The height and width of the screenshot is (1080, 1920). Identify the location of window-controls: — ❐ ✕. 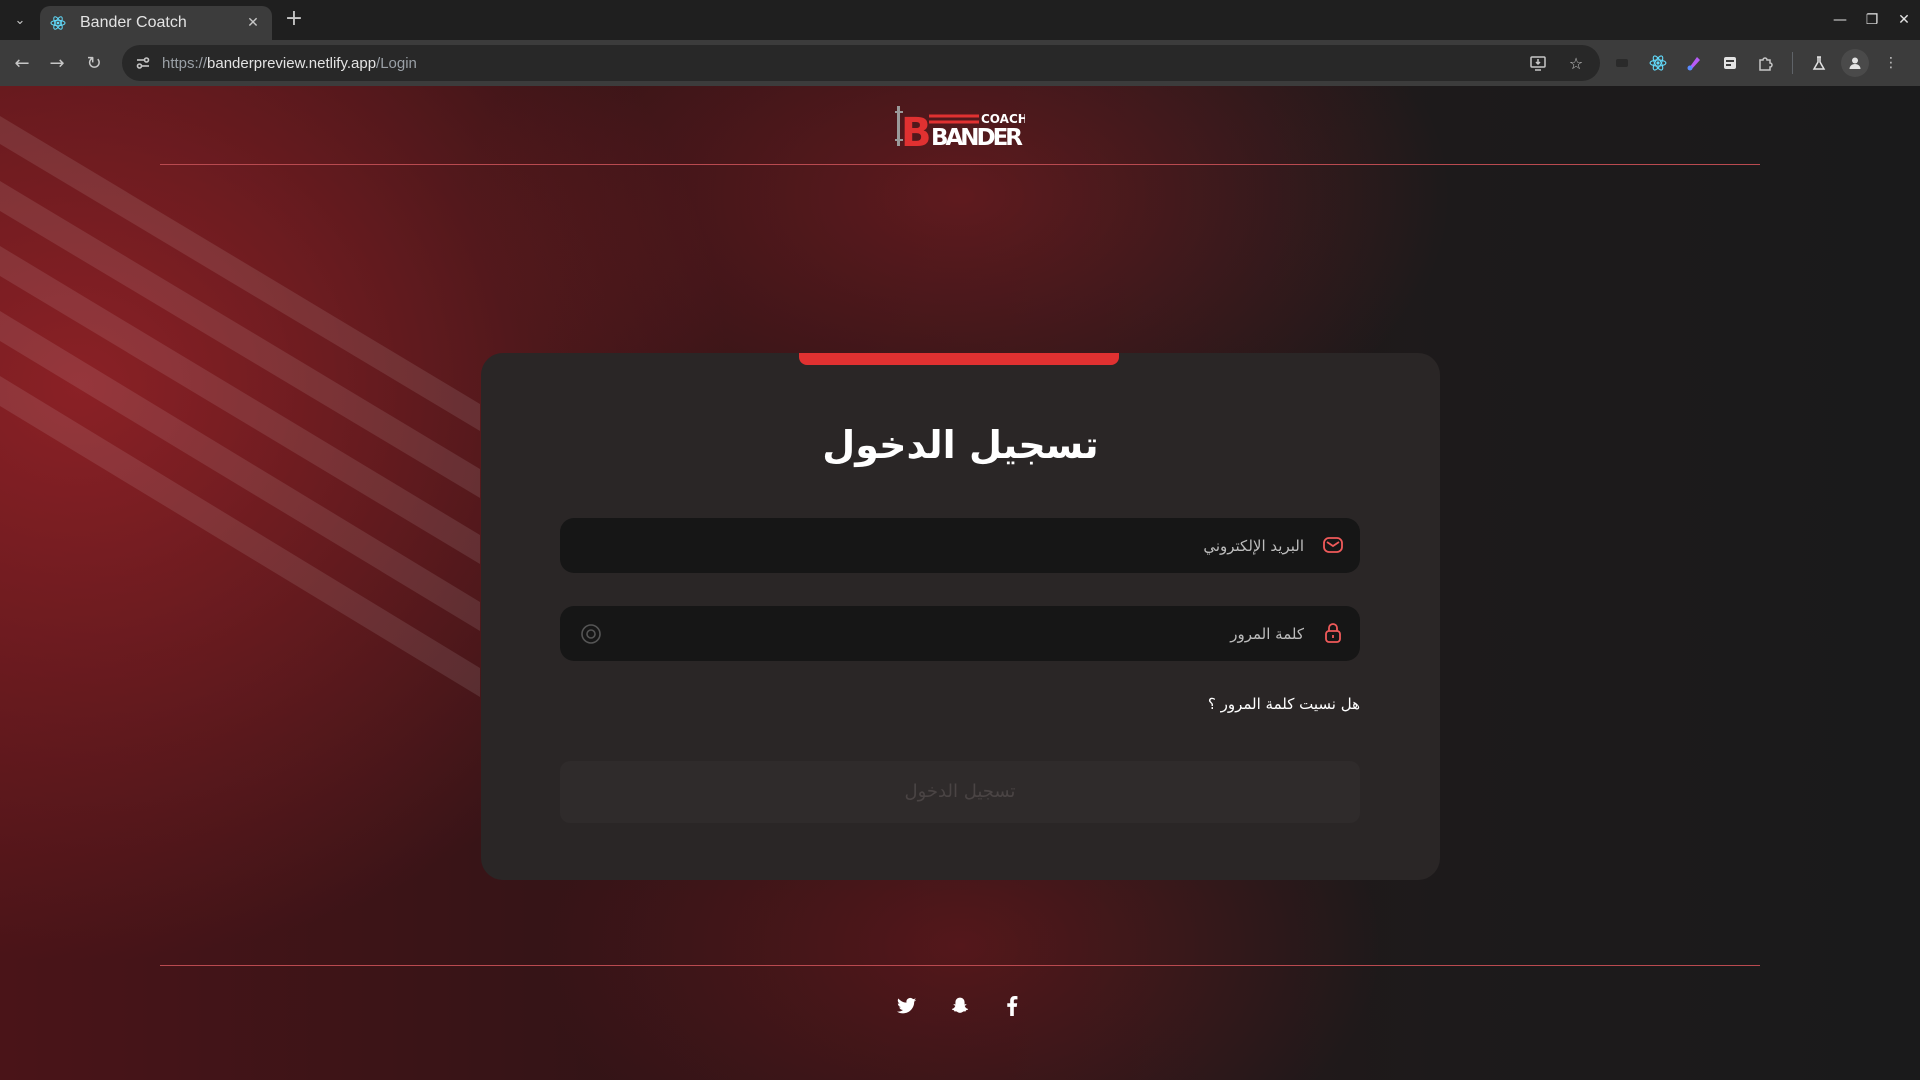
(1872, 20).